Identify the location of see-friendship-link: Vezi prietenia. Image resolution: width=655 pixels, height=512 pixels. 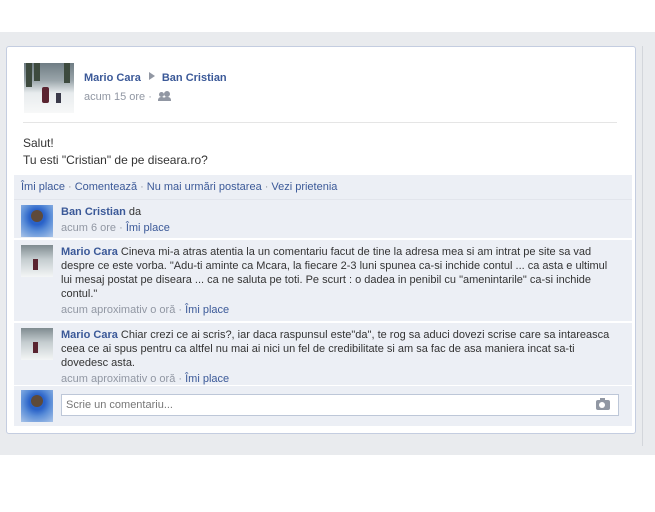
(304, 187).